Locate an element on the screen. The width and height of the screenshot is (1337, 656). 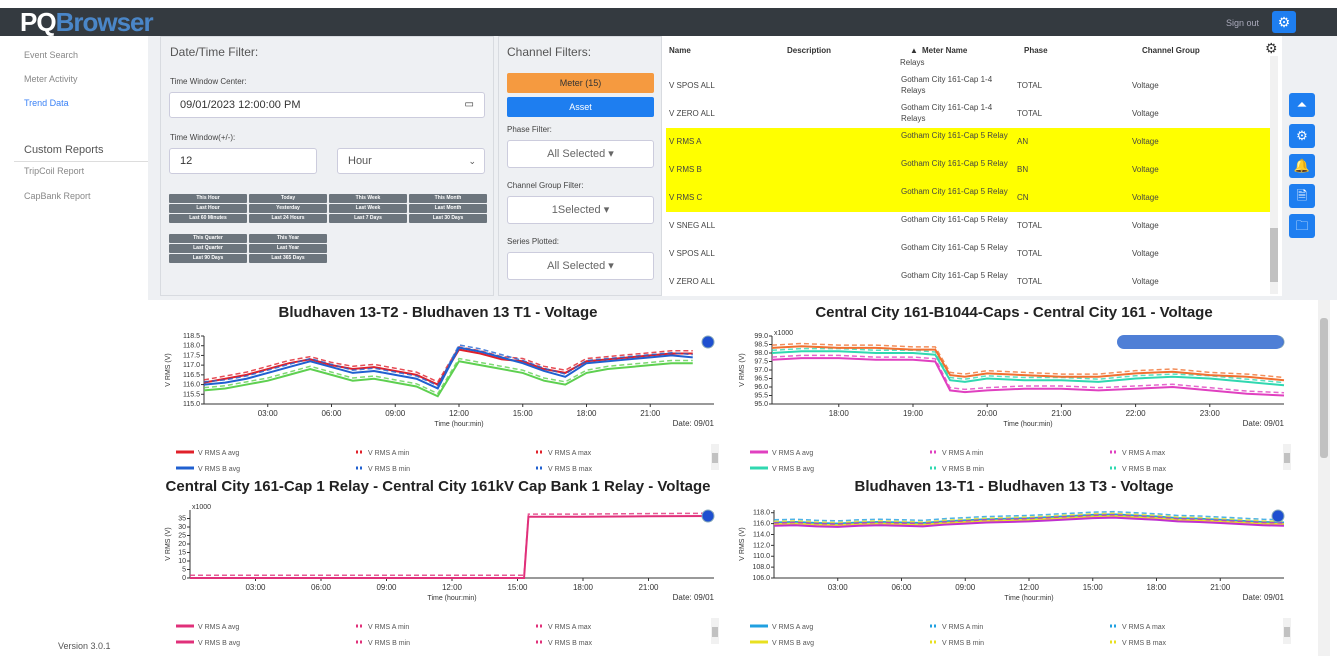
quick-range-button: Last 365 Days is located at coordinates (288, 258).